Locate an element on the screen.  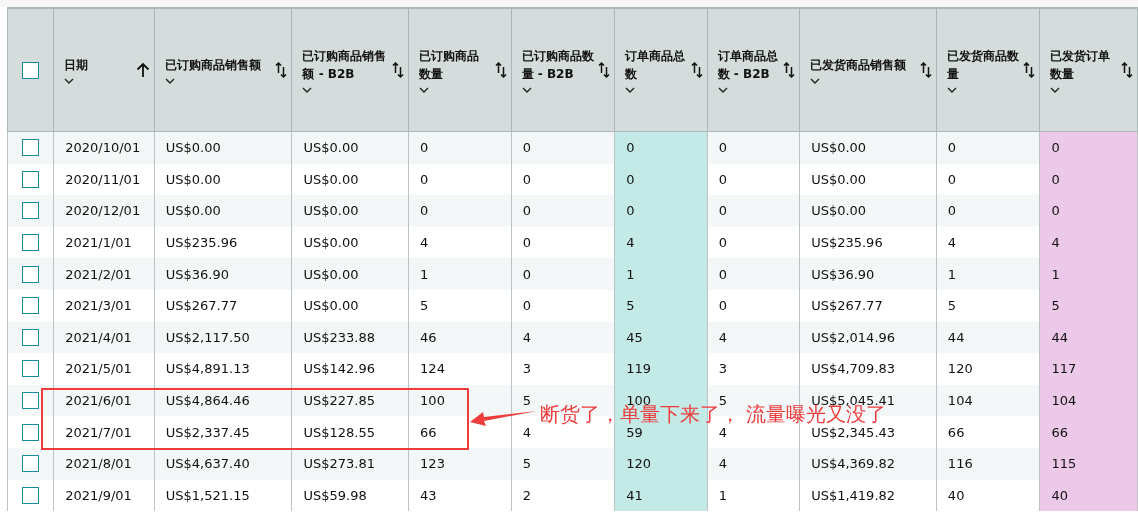
arrow-up-icon is located at coordinates (142, 70).